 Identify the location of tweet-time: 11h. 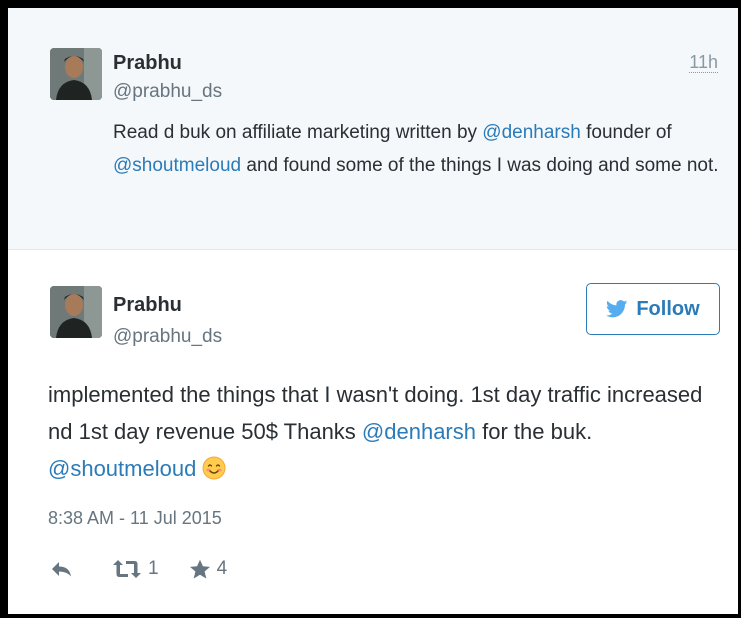
(703, 62).